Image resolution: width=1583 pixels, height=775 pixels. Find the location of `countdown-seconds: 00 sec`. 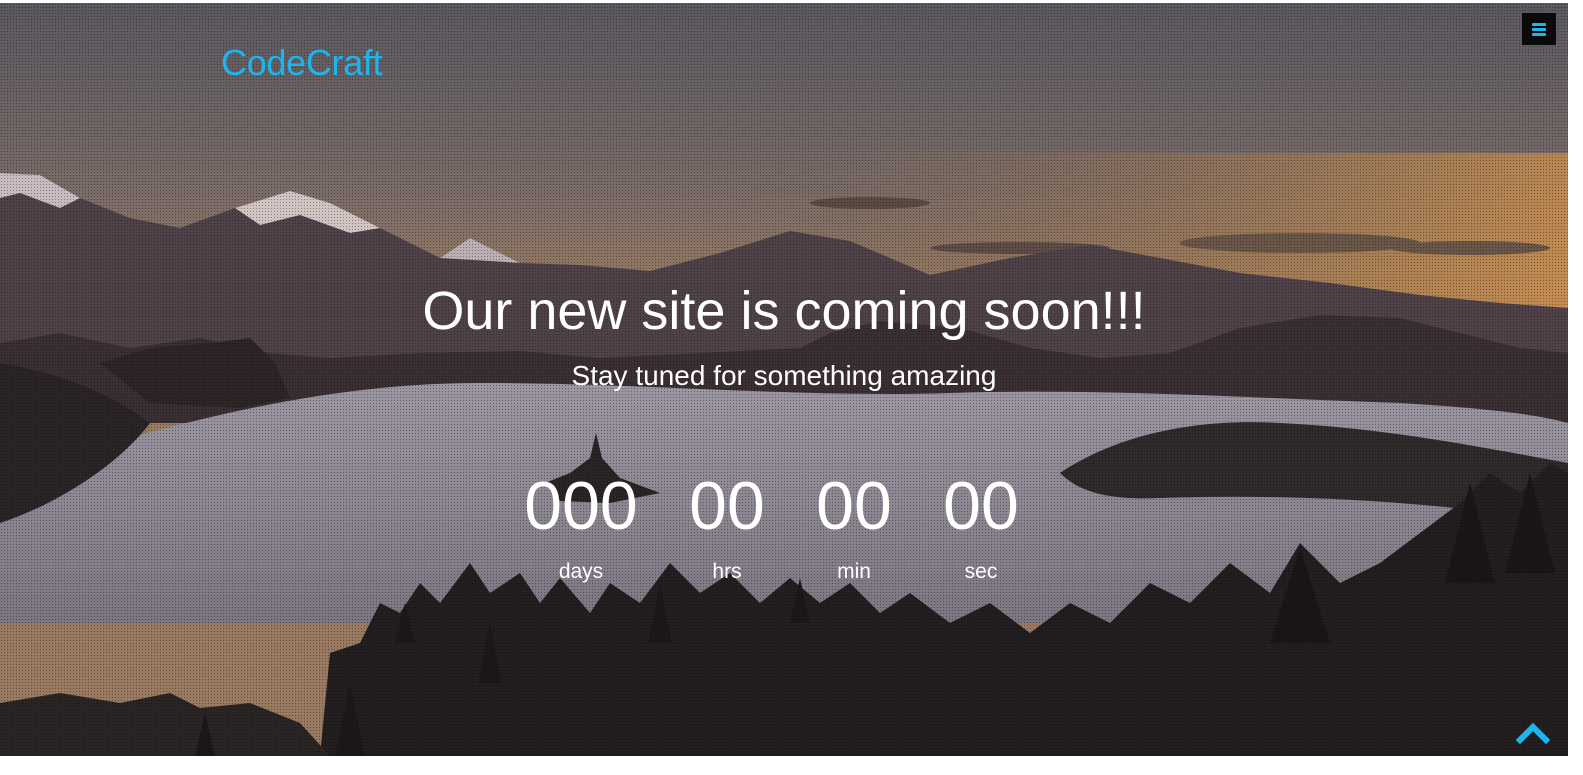

countdown-seconds: 00 sec is located at coordinates (981, 526).